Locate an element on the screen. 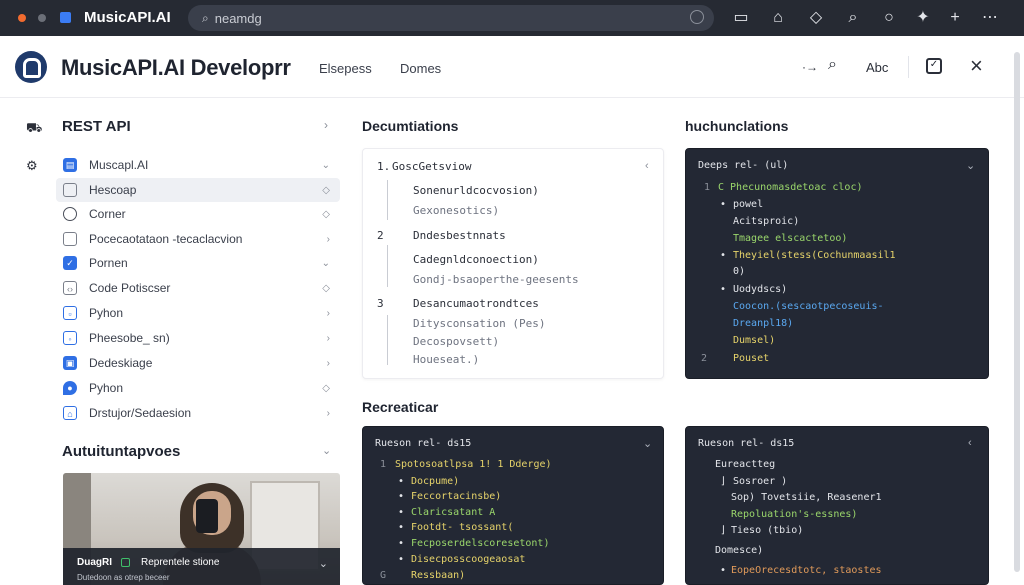 The image size is (1024, 585). code-line: Sosroer ) is located at coordinates (760, 481).